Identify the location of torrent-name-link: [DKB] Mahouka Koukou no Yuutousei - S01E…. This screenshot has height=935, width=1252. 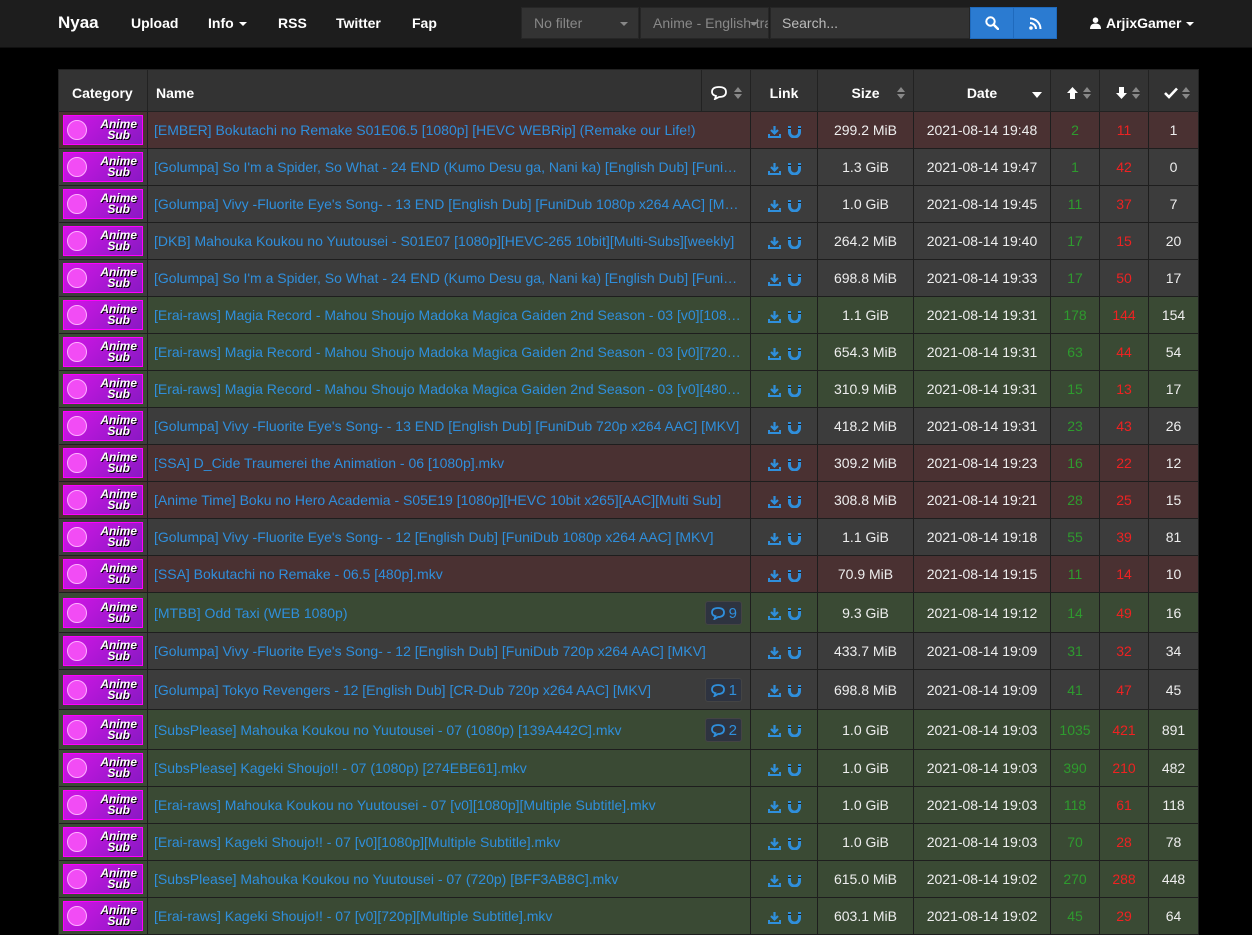
(448, 241).